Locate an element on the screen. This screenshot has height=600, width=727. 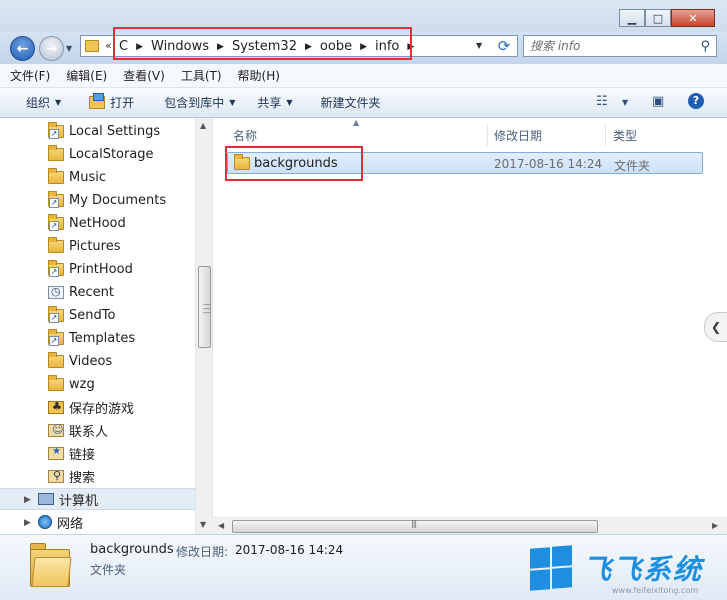
details-file-name: backgrounds is located at coordinates (132, 549).